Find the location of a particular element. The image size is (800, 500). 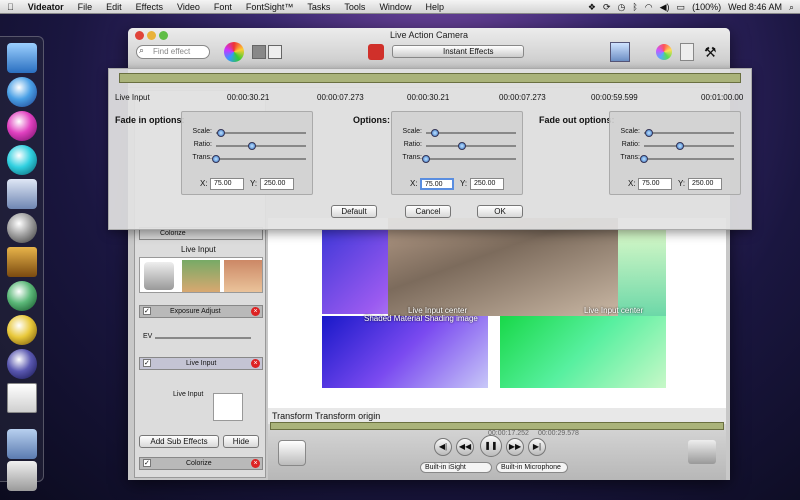

fade-out-ratio-slider is located at coordinates (689, 146).